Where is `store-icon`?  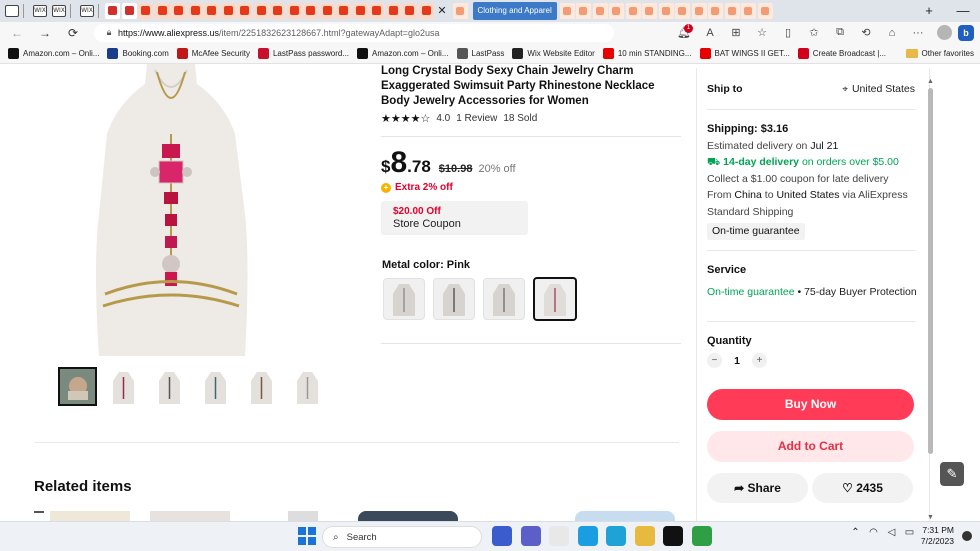
store-icon is located at coordinates (559, 536).